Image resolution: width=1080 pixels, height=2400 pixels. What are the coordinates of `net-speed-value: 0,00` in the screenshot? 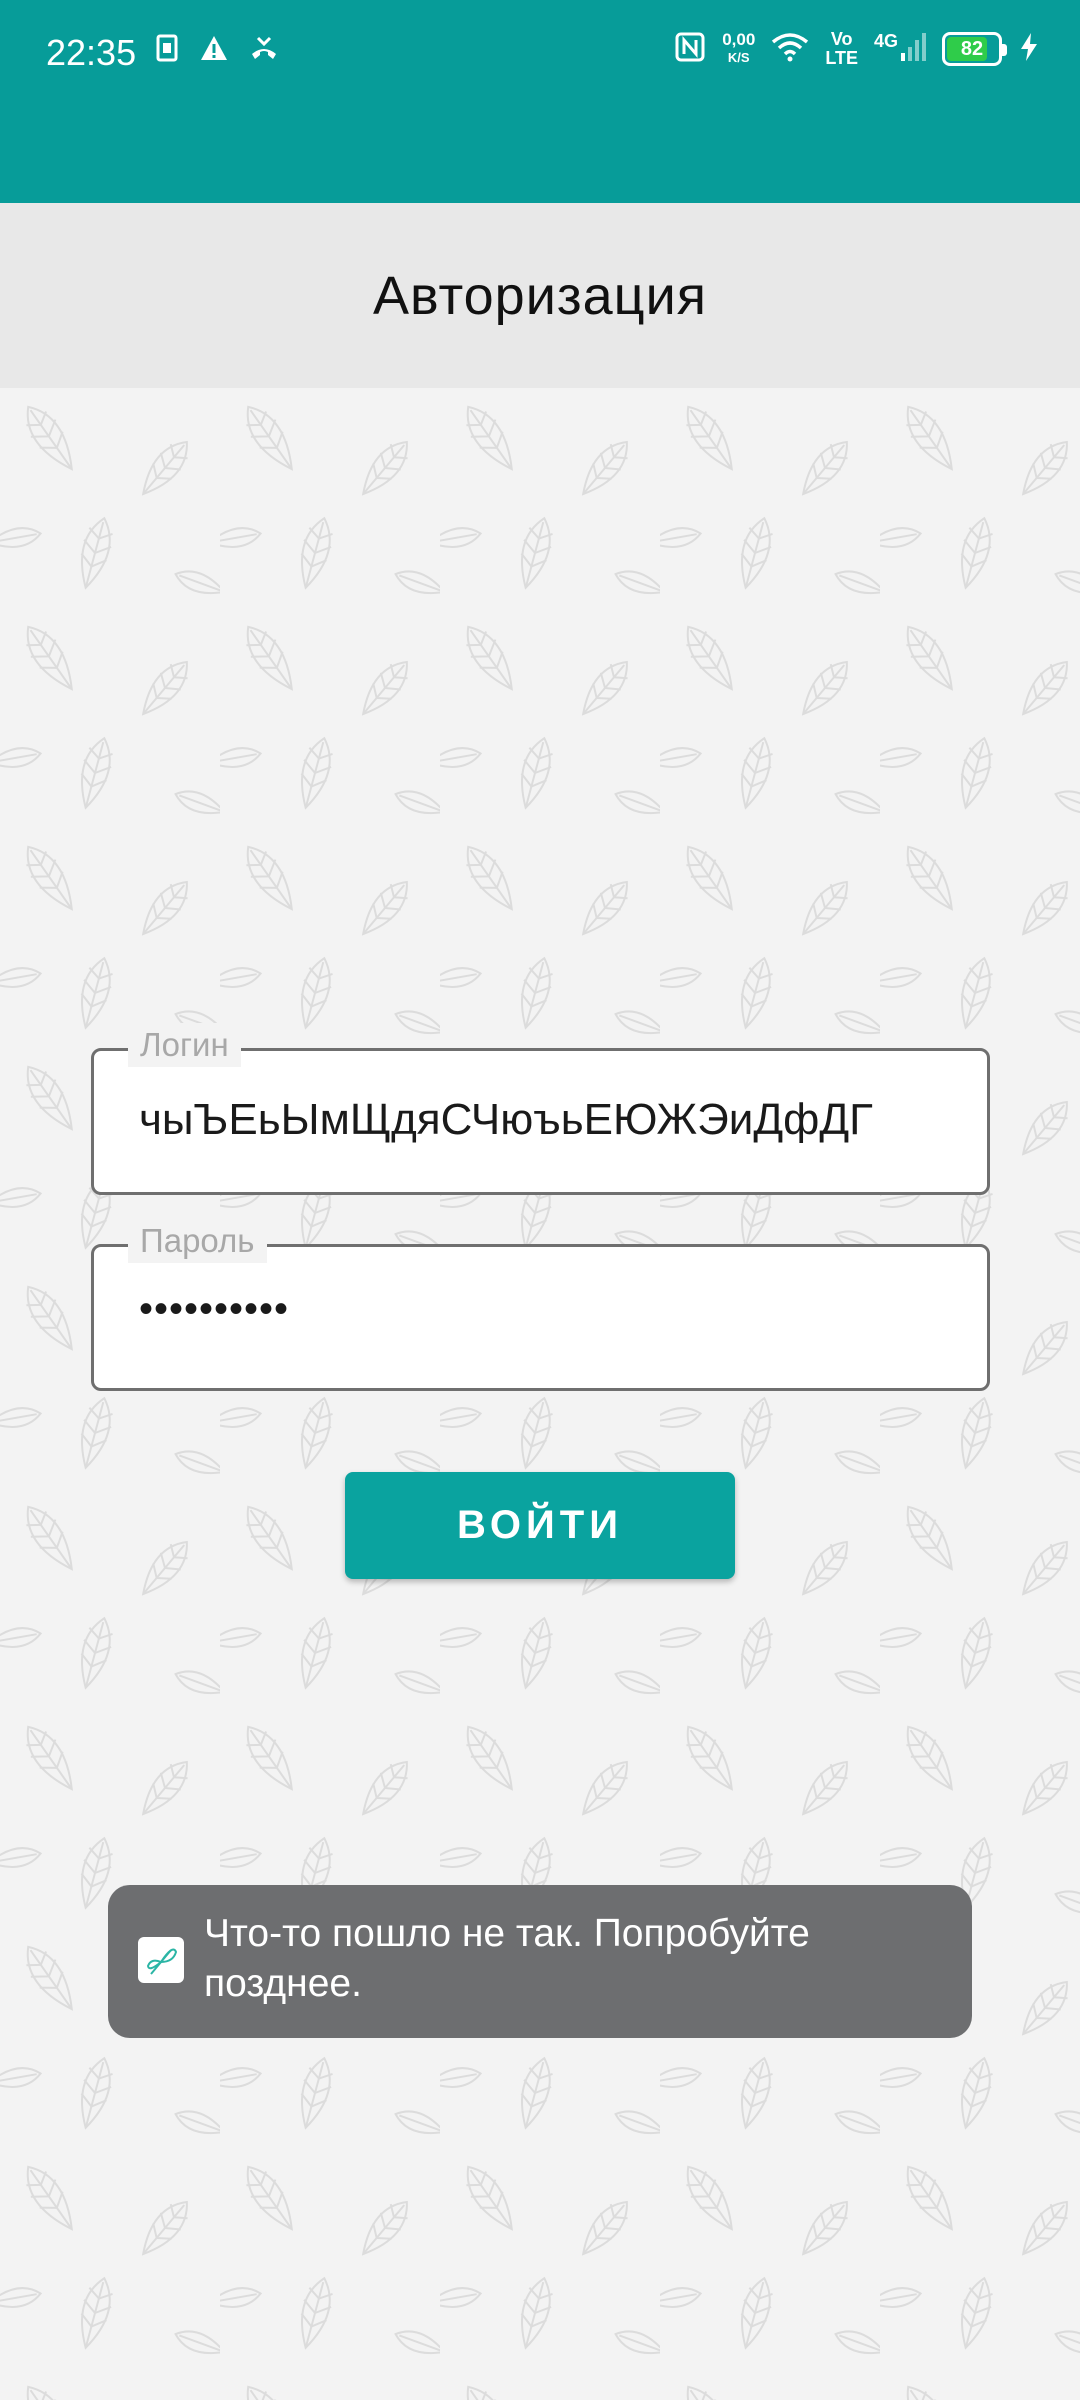 It's located at (739, 39).